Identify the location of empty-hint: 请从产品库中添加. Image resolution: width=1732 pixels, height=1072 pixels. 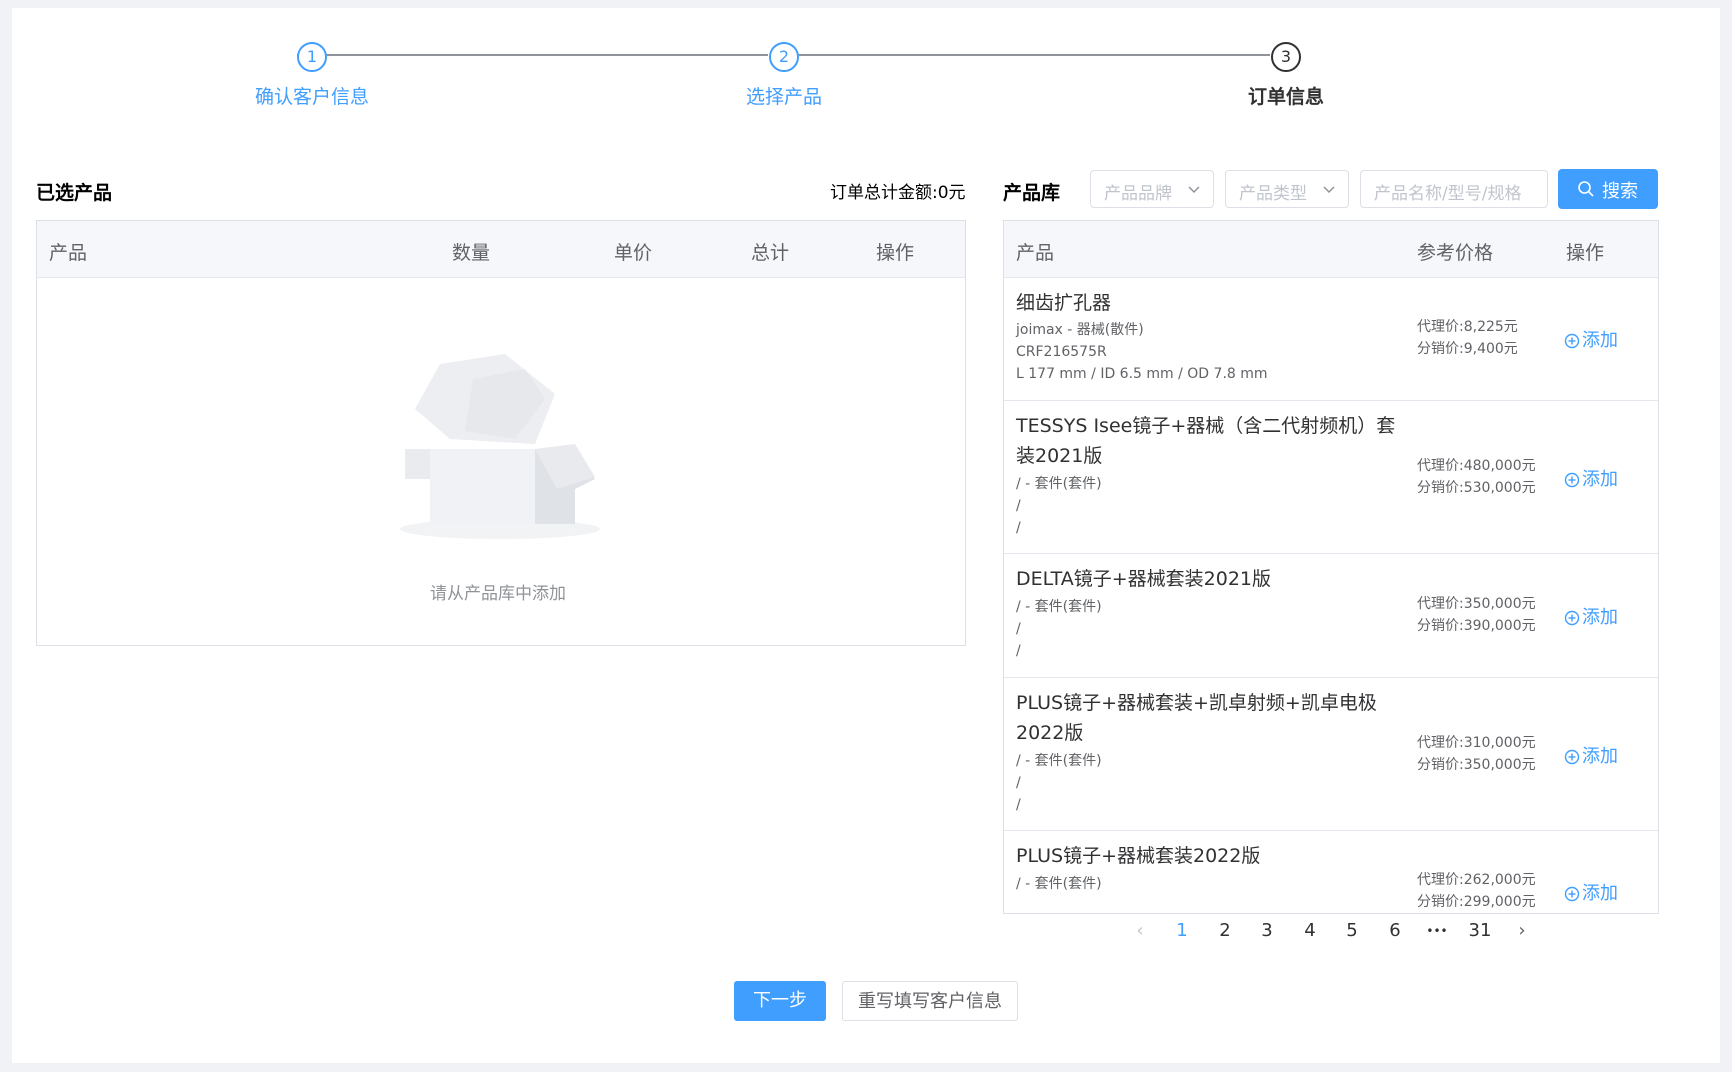
(498, 594).